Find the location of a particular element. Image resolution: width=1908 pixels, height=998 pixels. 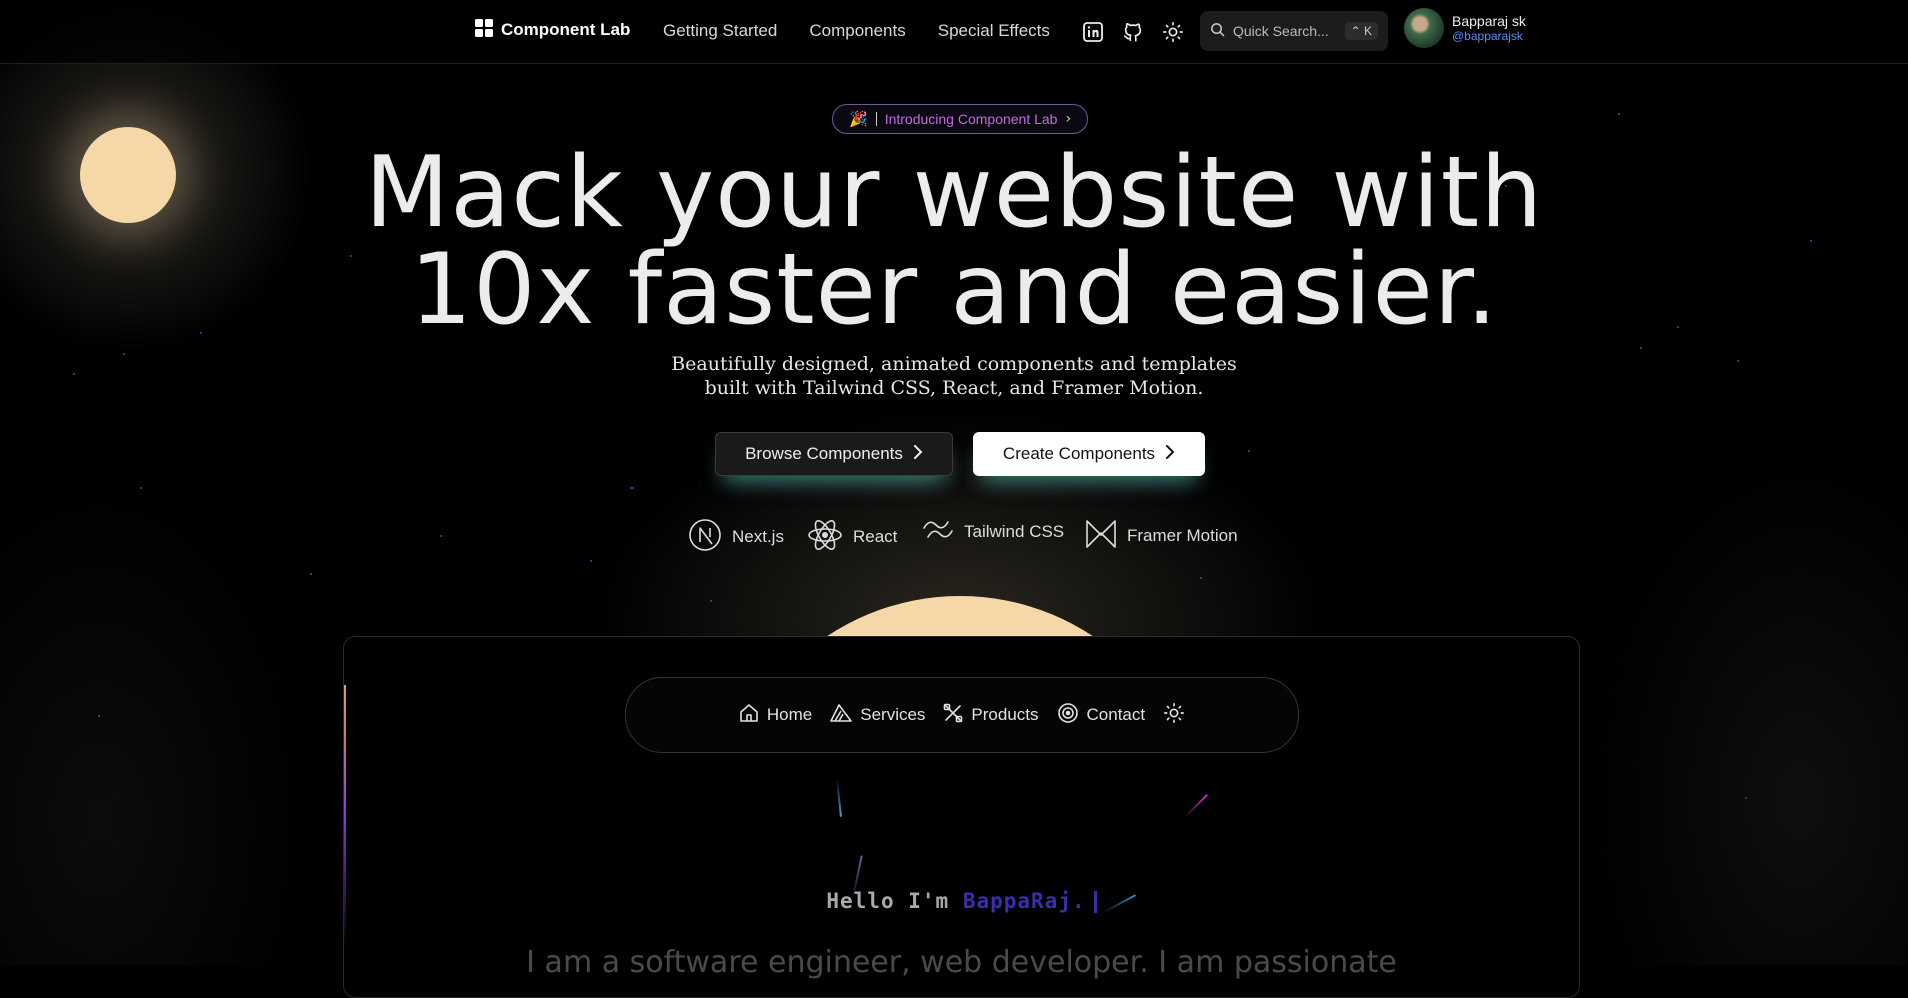

pill-item-services: Services is located at coordinates (877, 715).